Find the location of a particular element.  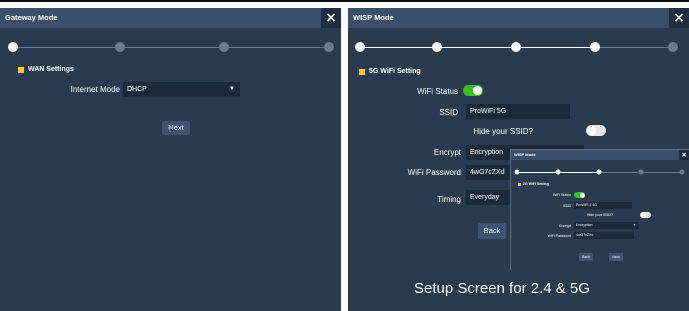

inset-step-3-dot is located at coordinates (599, 172).